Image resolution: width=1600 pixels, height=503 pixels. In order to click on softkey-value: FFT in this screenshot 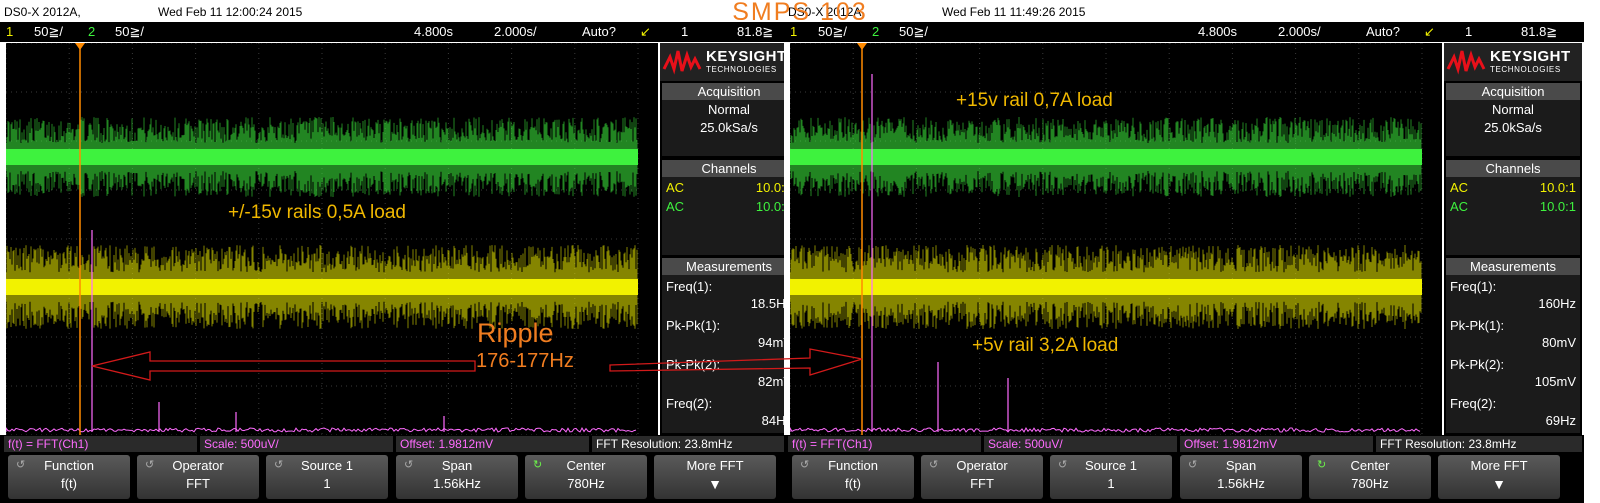, I will do `click(198, 483)`.